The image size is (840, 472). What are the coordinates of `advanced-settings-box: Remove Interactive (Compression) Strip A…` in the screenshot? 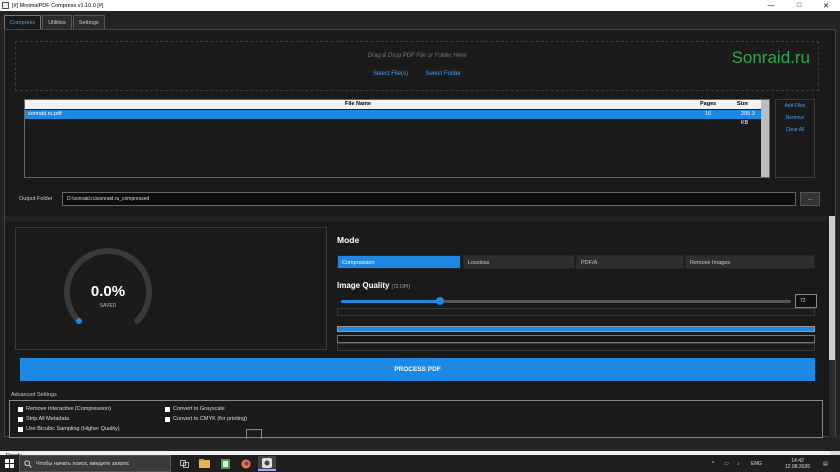 It's located at (416, 419).